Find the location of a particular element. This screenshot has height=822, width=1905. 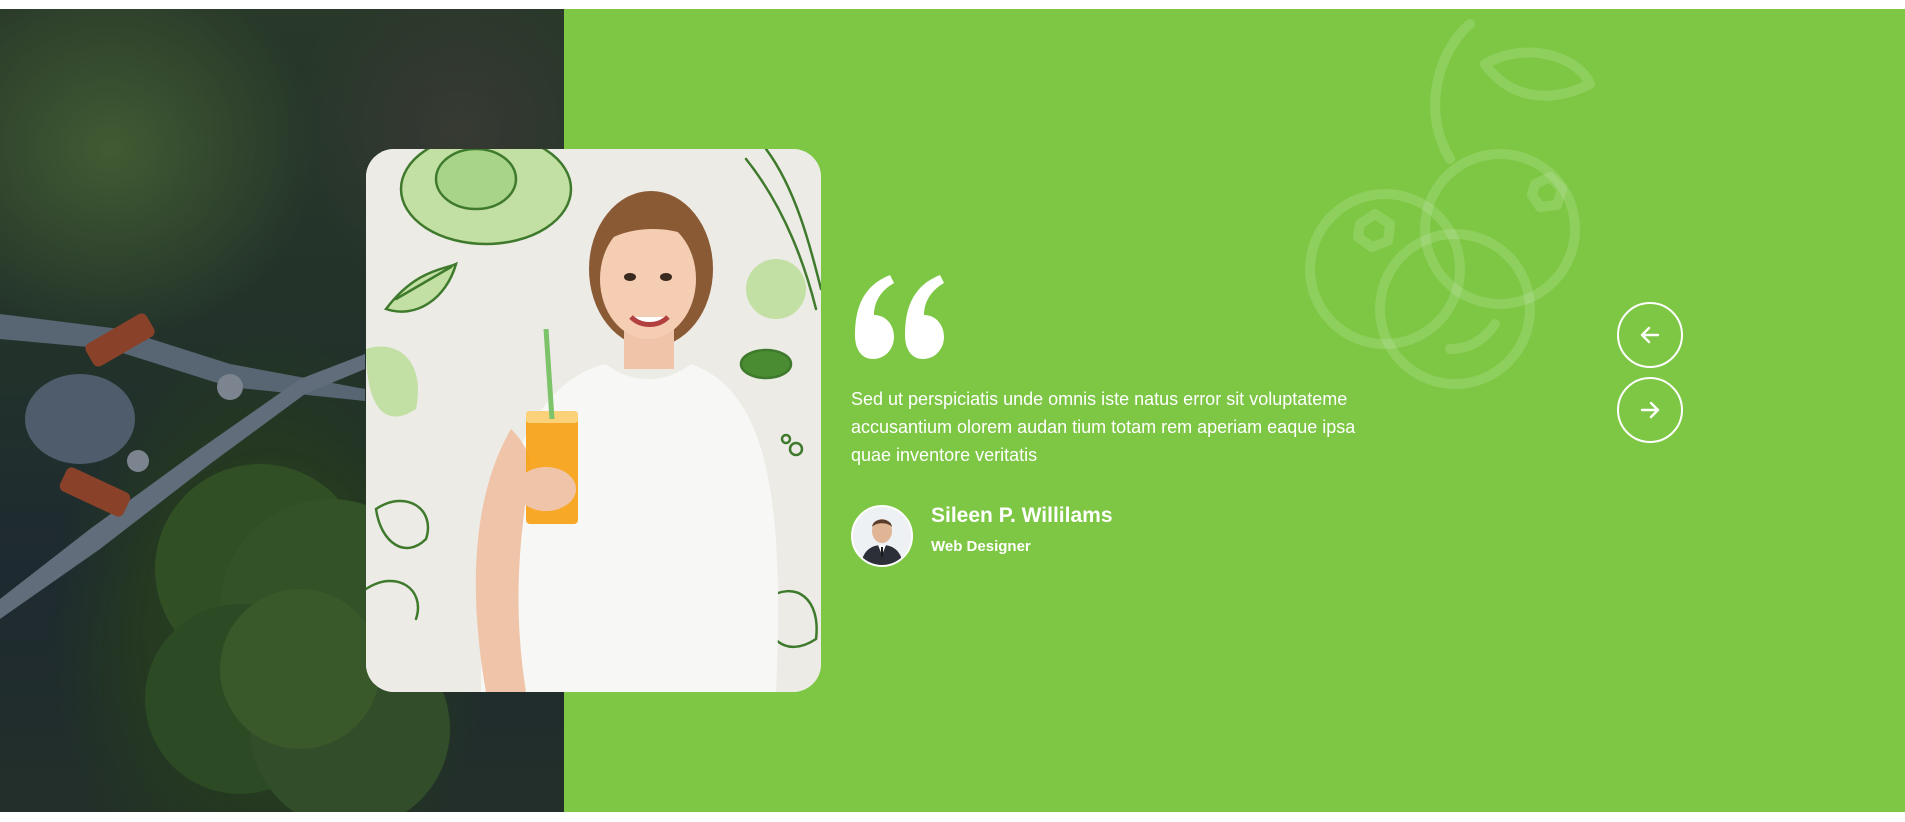

slider-prev-button is located at coordinates (1650, 335).